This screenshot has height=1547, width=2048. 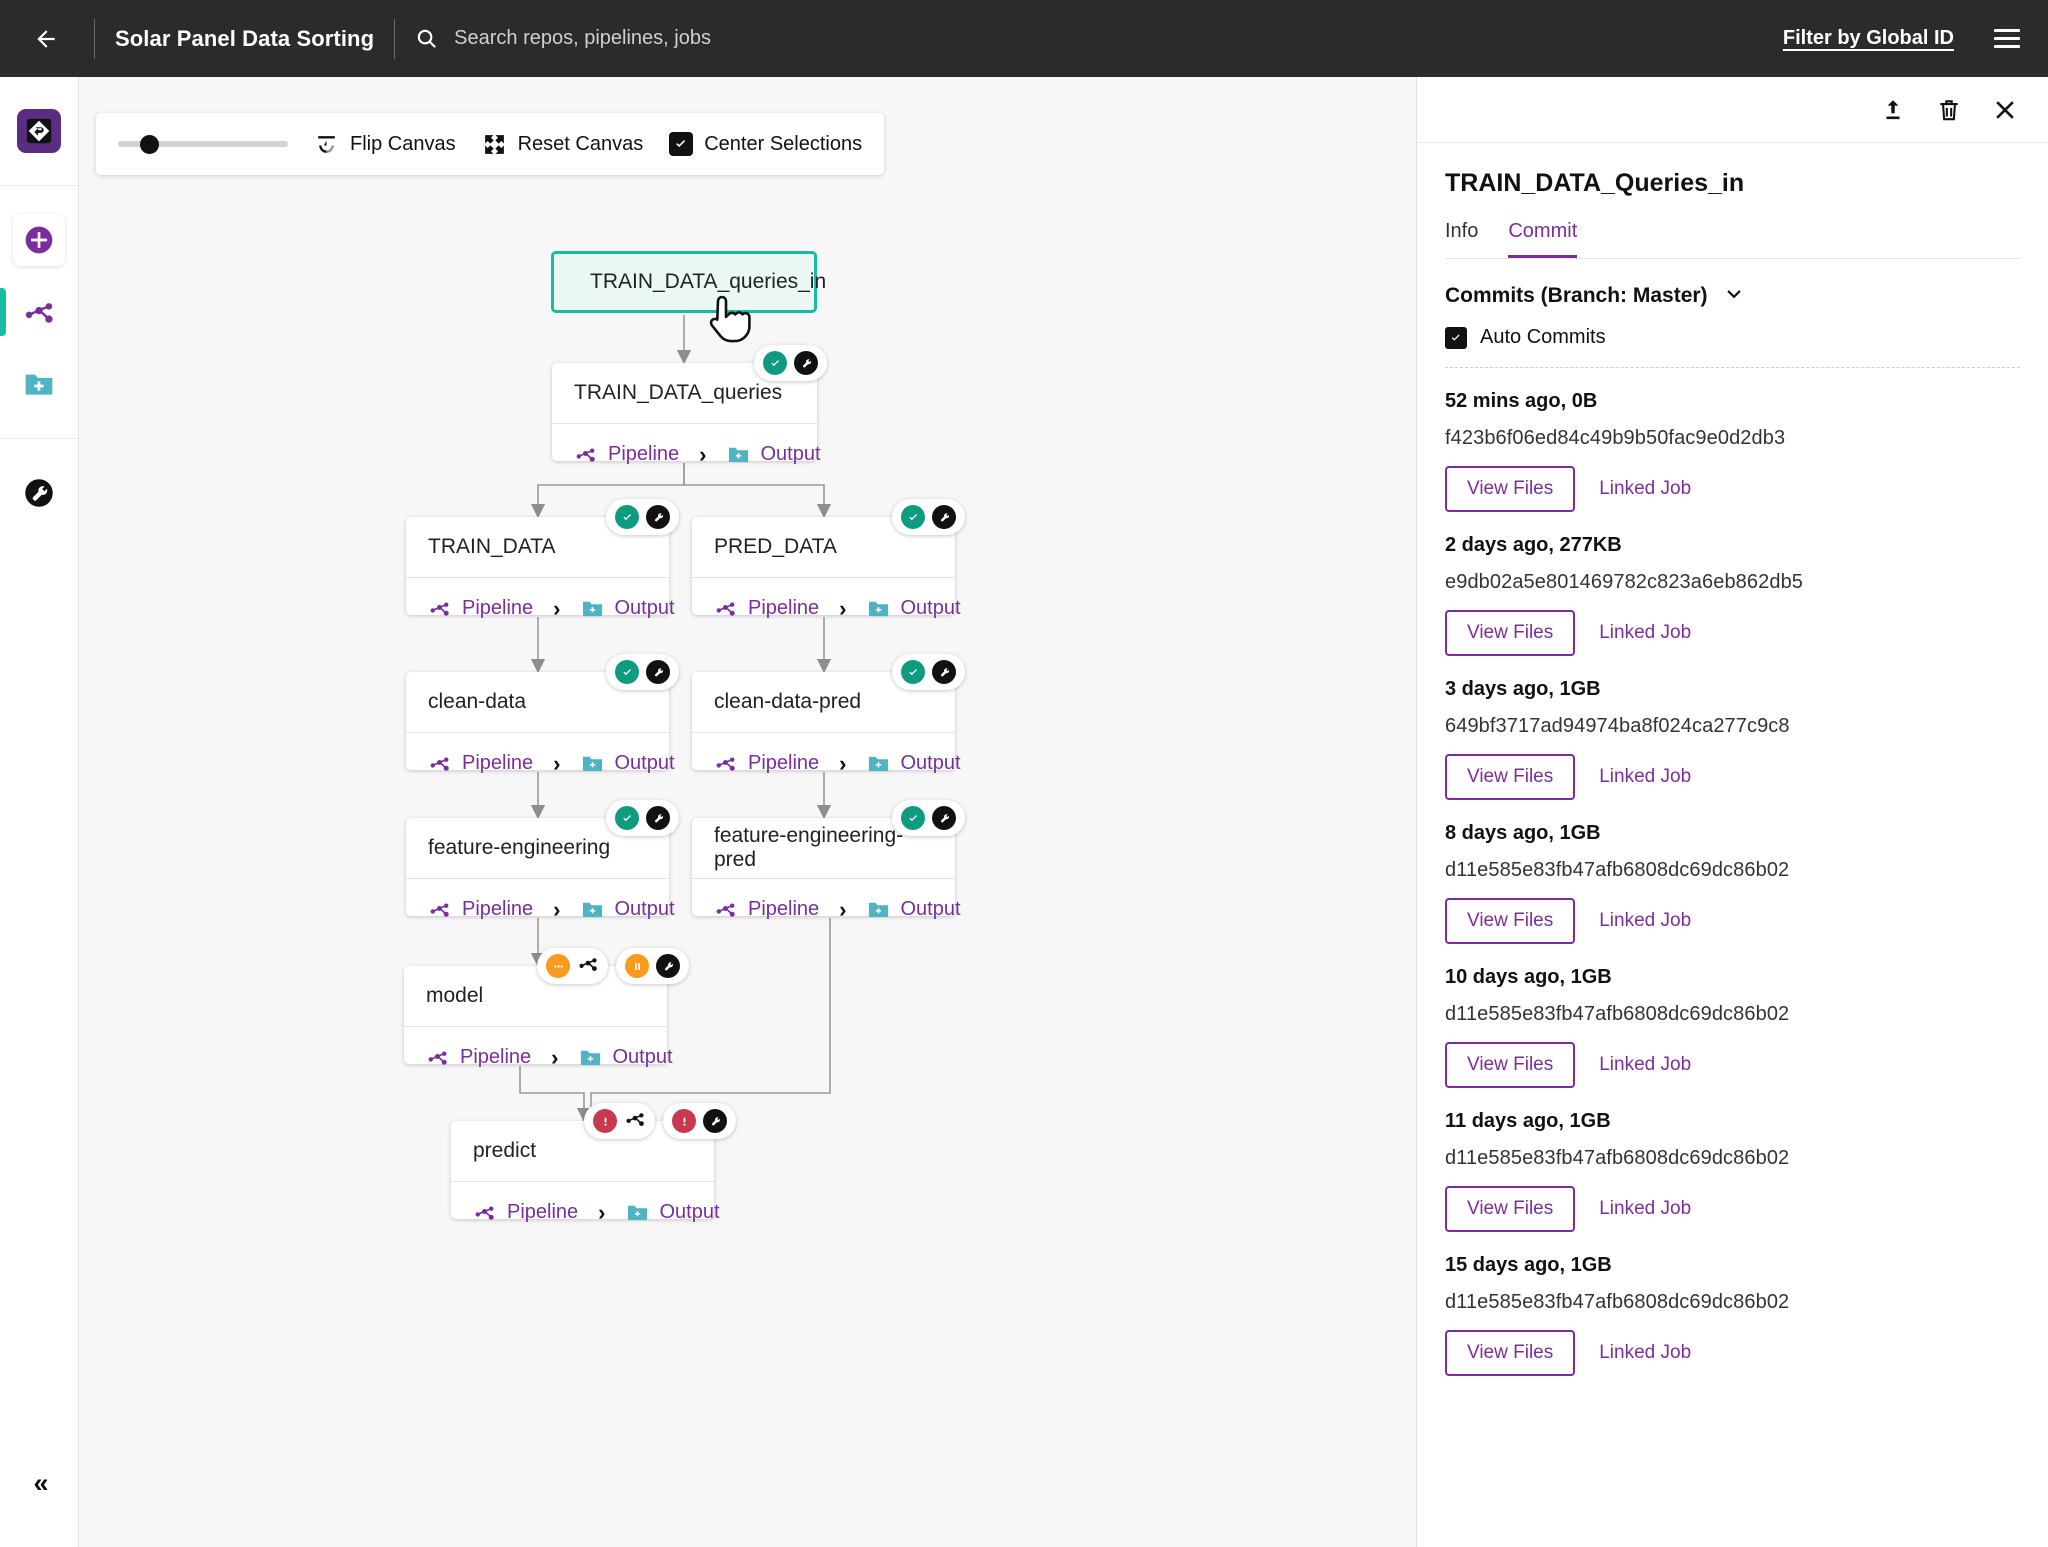 What do you see at coordinates (2007, 38) in the screenshot?
I see `hamburger-menu-icon` at bounding box center [2007, 38].